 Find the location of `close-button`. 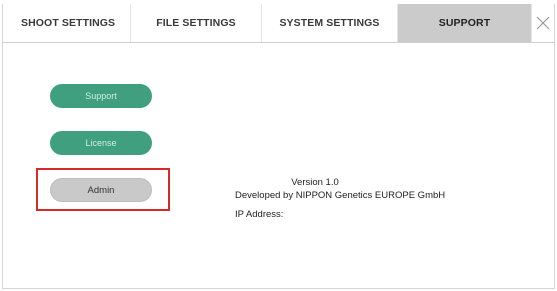

close-button is located at coordinates (543, 23).